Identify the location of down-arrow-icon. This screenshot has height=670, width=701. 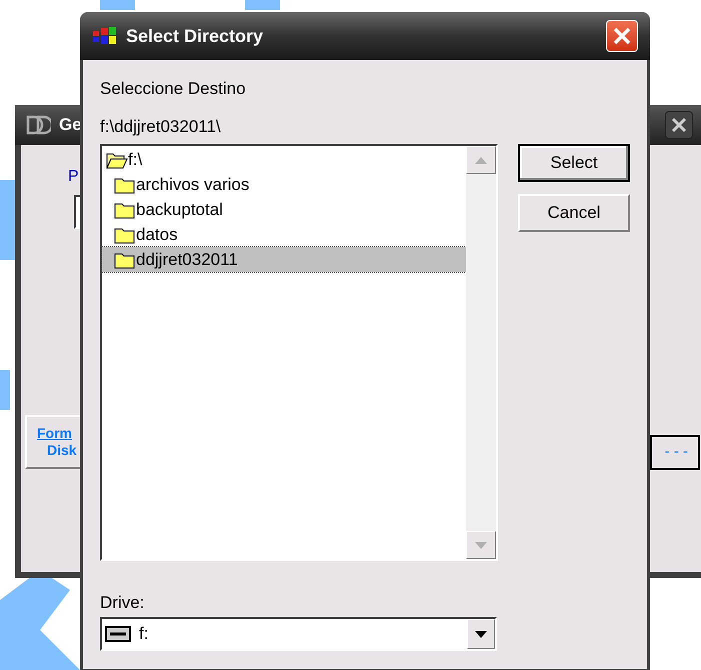
(481, 545).